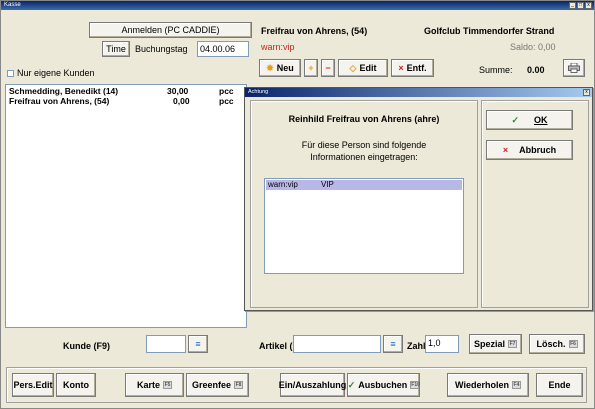 This screenshot has height=409, width=595. Describe the element at coordinates (337, 344) in the screenshot. I see `artikel-input` at that location.